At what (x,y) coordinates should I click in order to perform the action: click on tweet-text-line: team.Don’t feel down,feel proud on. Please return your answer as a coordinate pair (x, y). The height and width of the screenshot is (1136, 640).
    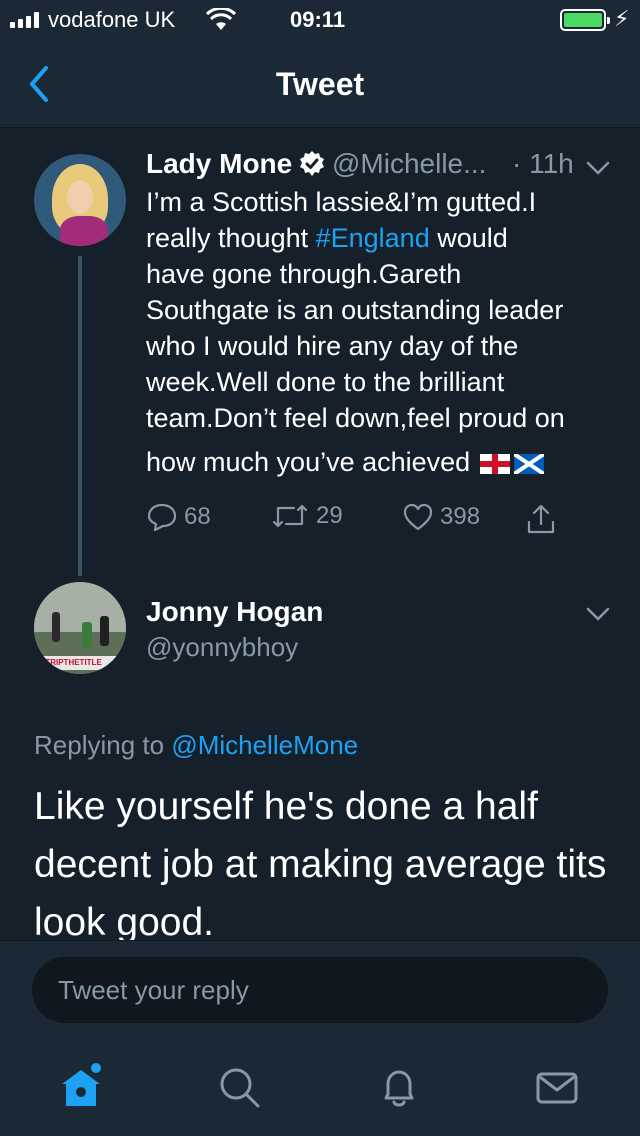
    Looking at the image, I should click on (355, 418).